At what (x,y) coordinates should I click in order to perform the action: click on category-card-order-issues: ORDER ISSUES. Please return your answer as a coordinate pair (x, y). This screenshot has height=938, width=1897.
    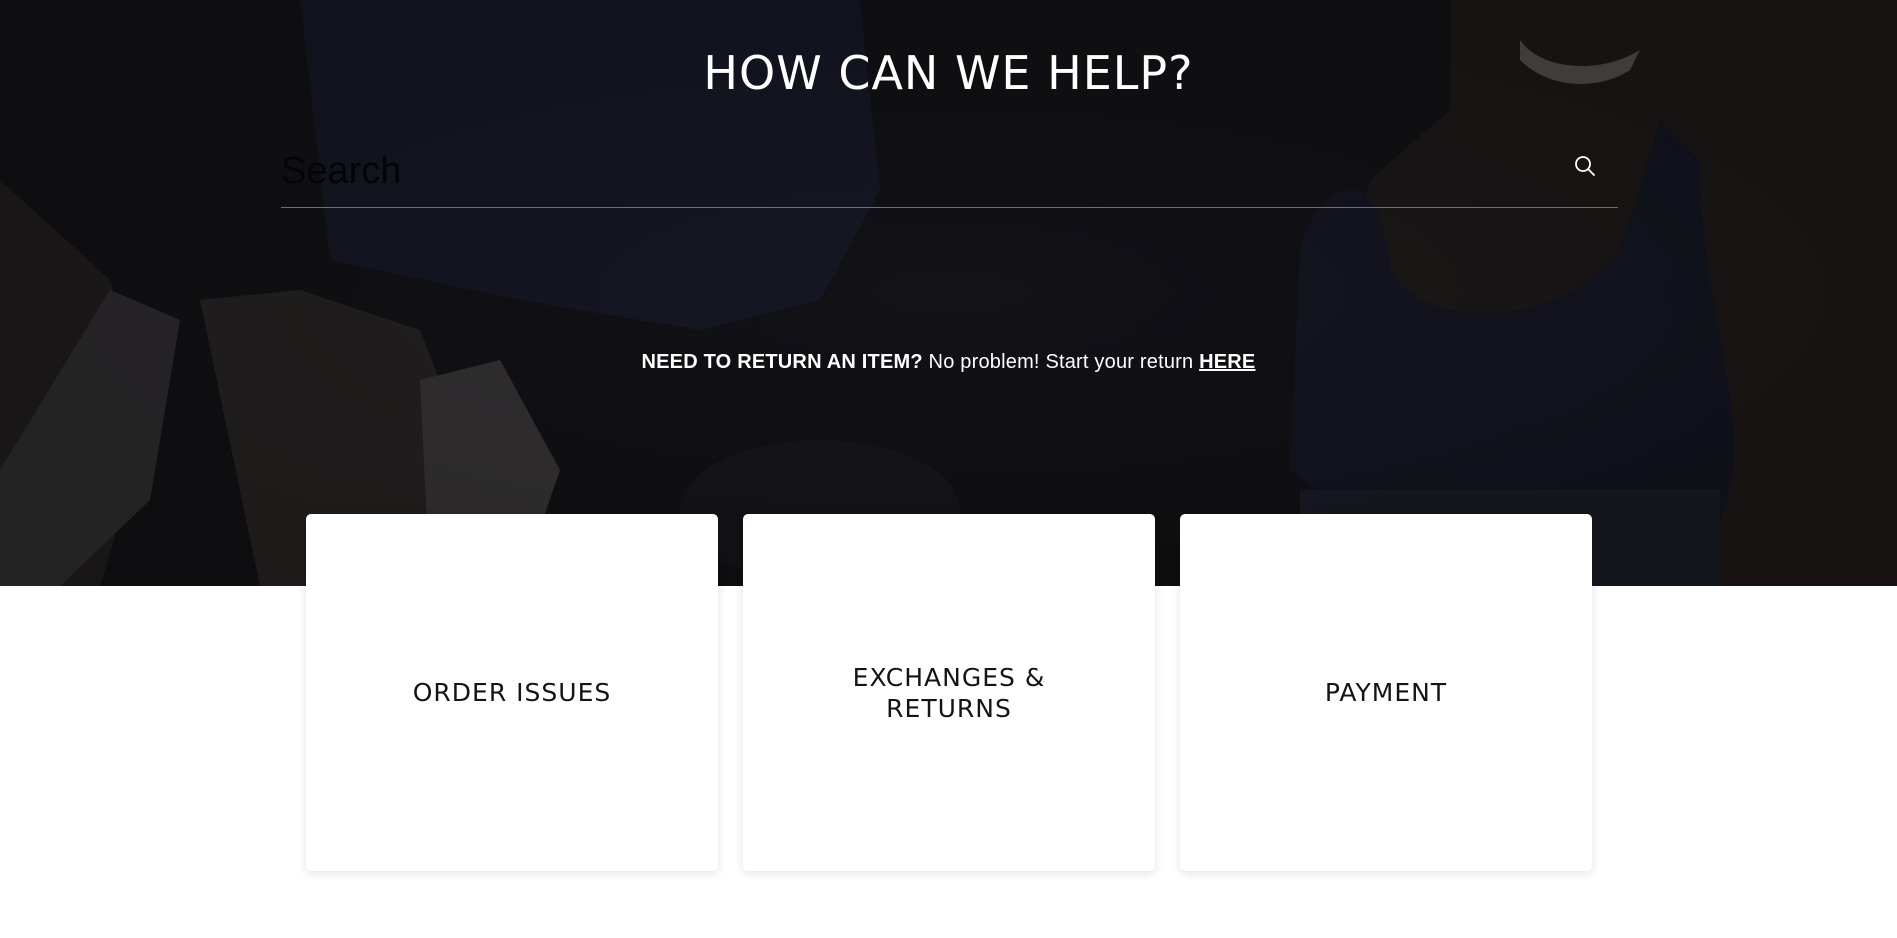
    Looking at the image, I should click on (512, 692).